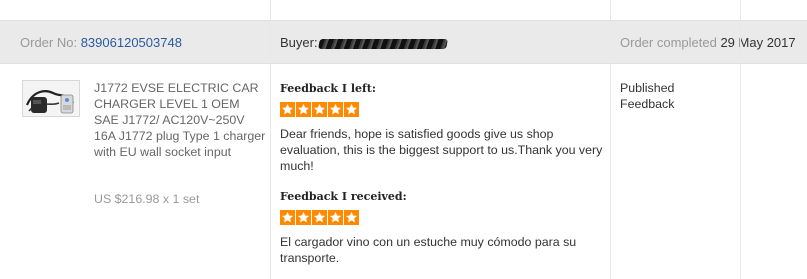 This screenshot has width=807, height=279. I want to click on ev-charger-image-icon, so click(51, 98).